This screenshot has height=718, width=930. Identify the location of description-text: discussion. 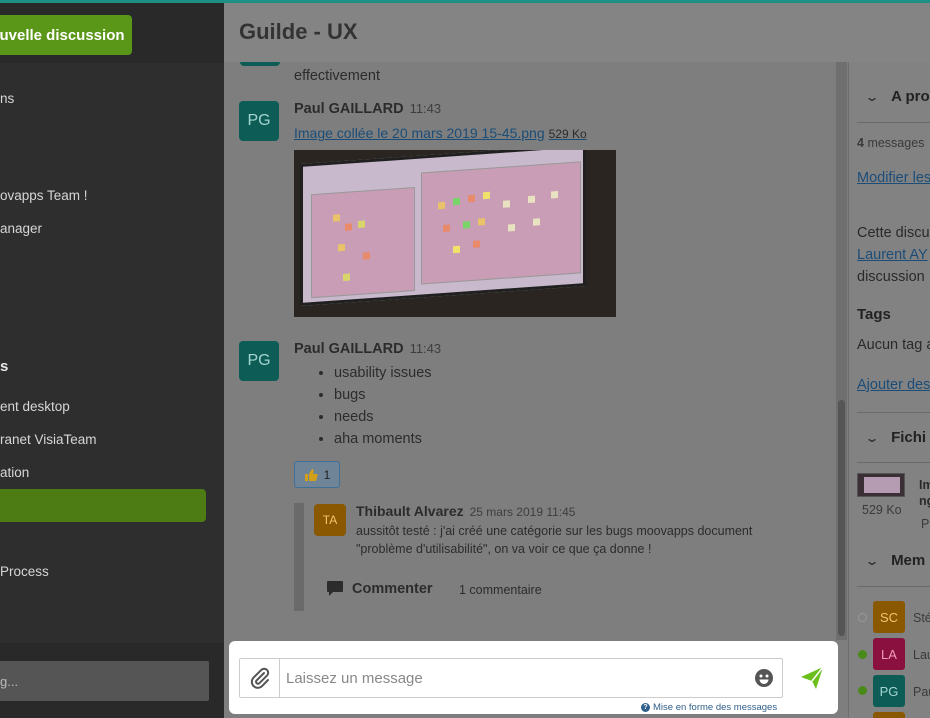
(891, 277).